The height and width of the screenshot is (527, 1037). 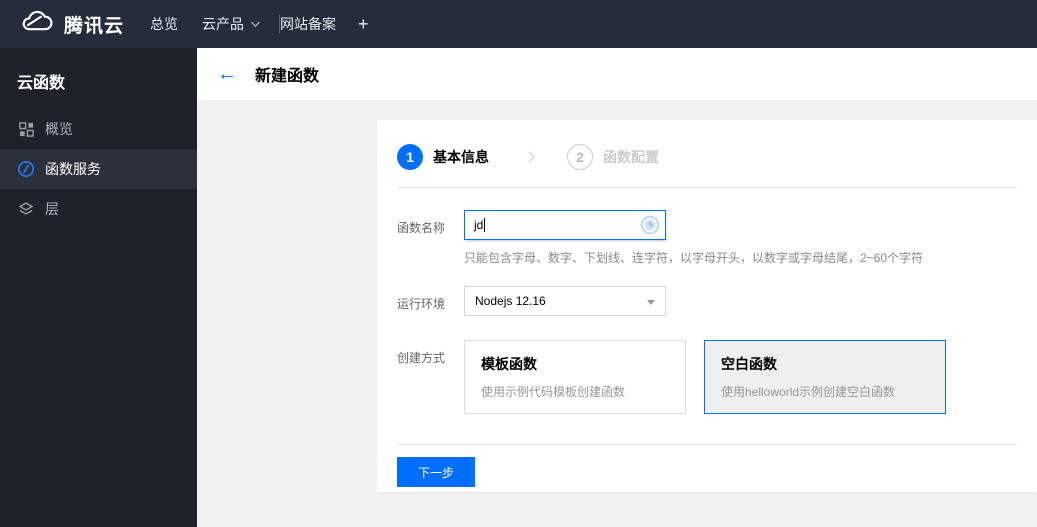 What do you see at coordinates (485, 225) in the screenshot?
I see `text-cursor` at bounding box center [485, 225].